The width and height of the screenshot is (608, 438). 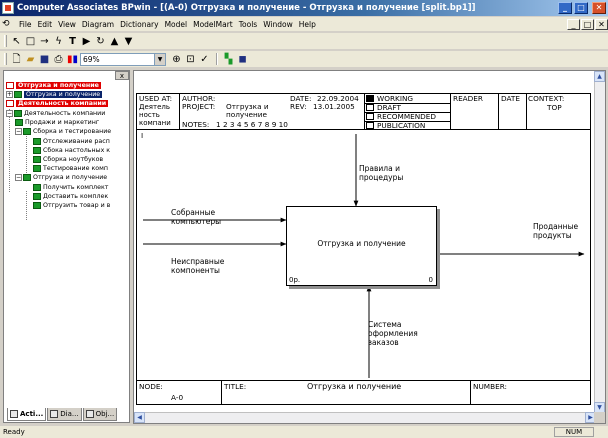 I want to click on tree-item: Деятельность компании, so click(x=57, y=103).